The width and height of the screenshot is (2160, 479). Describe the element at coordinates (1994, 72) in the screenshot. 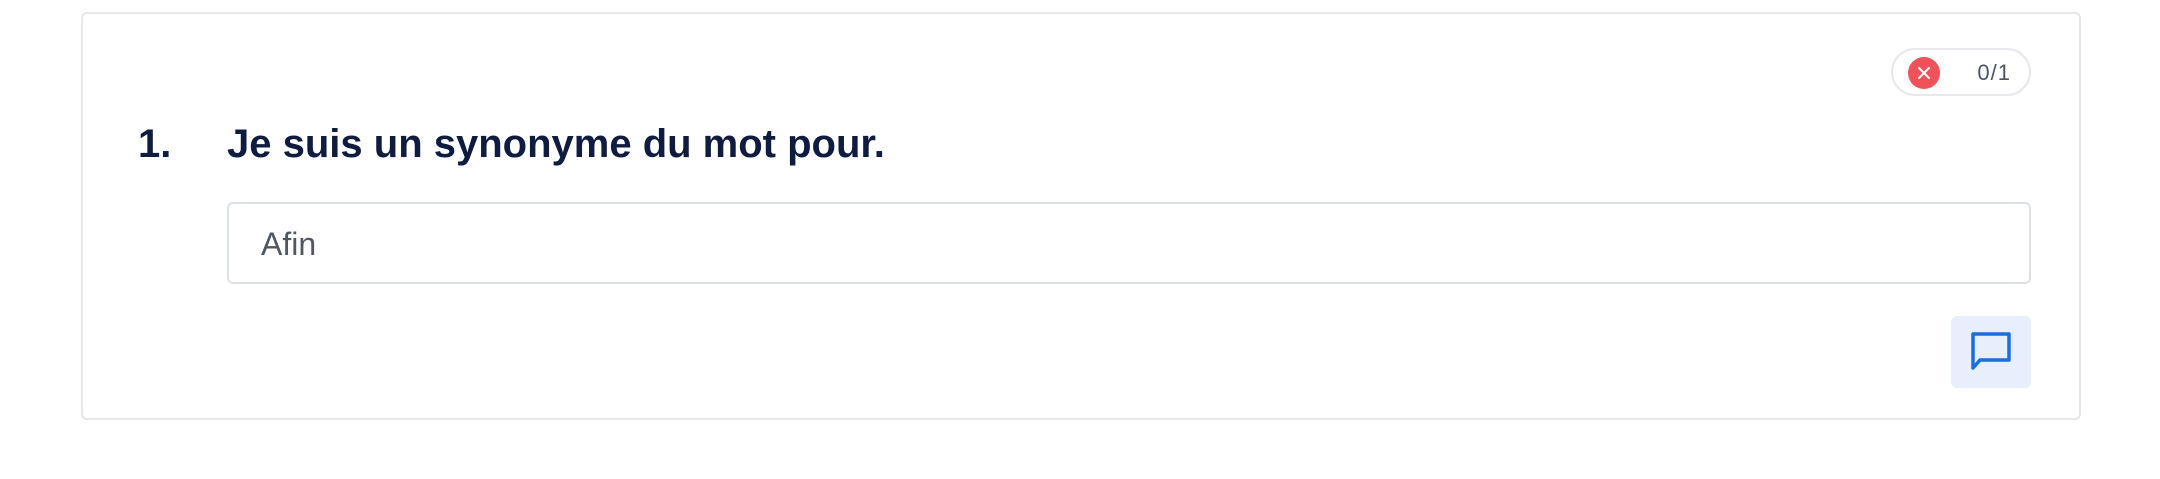

I see `score-text: 0/1` at that location.